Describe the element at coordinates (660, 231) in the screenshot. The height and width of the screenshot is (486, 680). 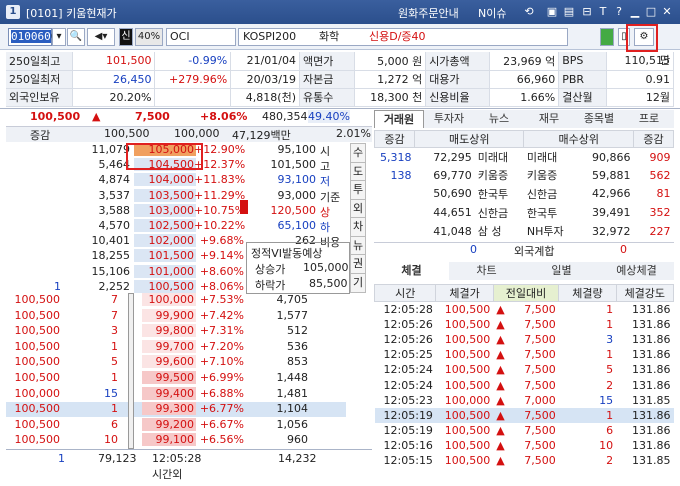
I see `broker-cell: 227` at that location.